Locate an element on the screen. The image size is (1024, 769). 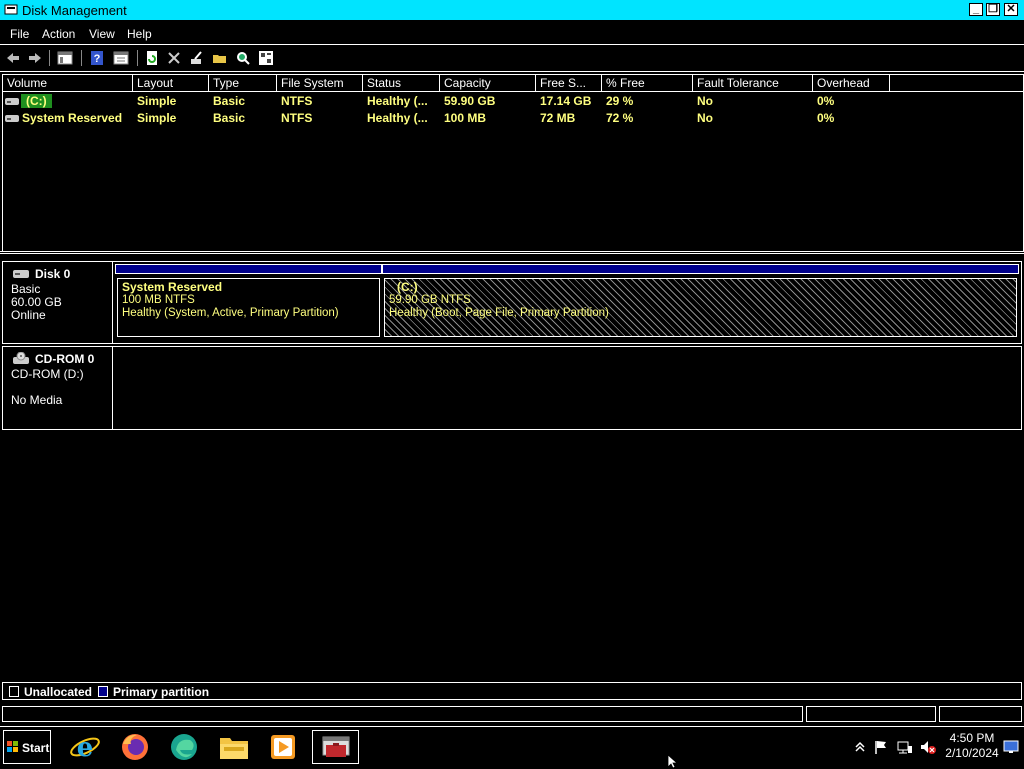
menu-action: Action is located at coordinates (58, 34).